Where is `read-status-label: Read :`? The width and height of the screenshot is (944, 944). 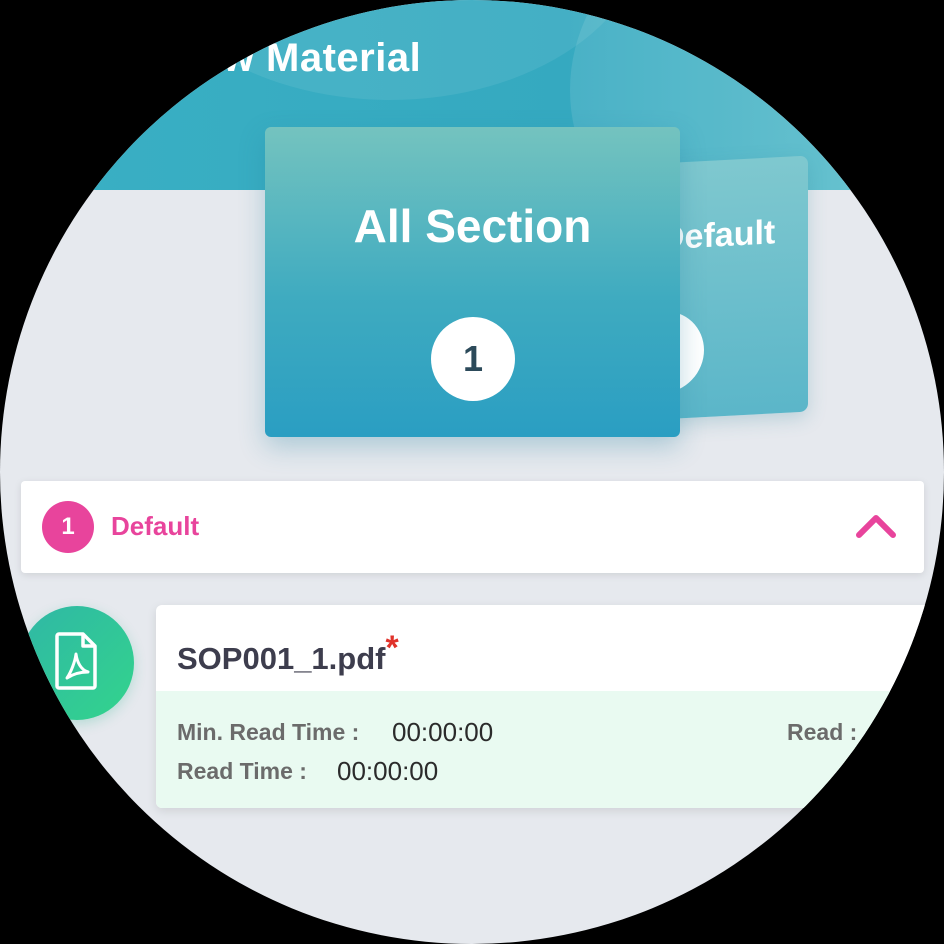
read-status-label: Read : is located at coordinates (822, 732).